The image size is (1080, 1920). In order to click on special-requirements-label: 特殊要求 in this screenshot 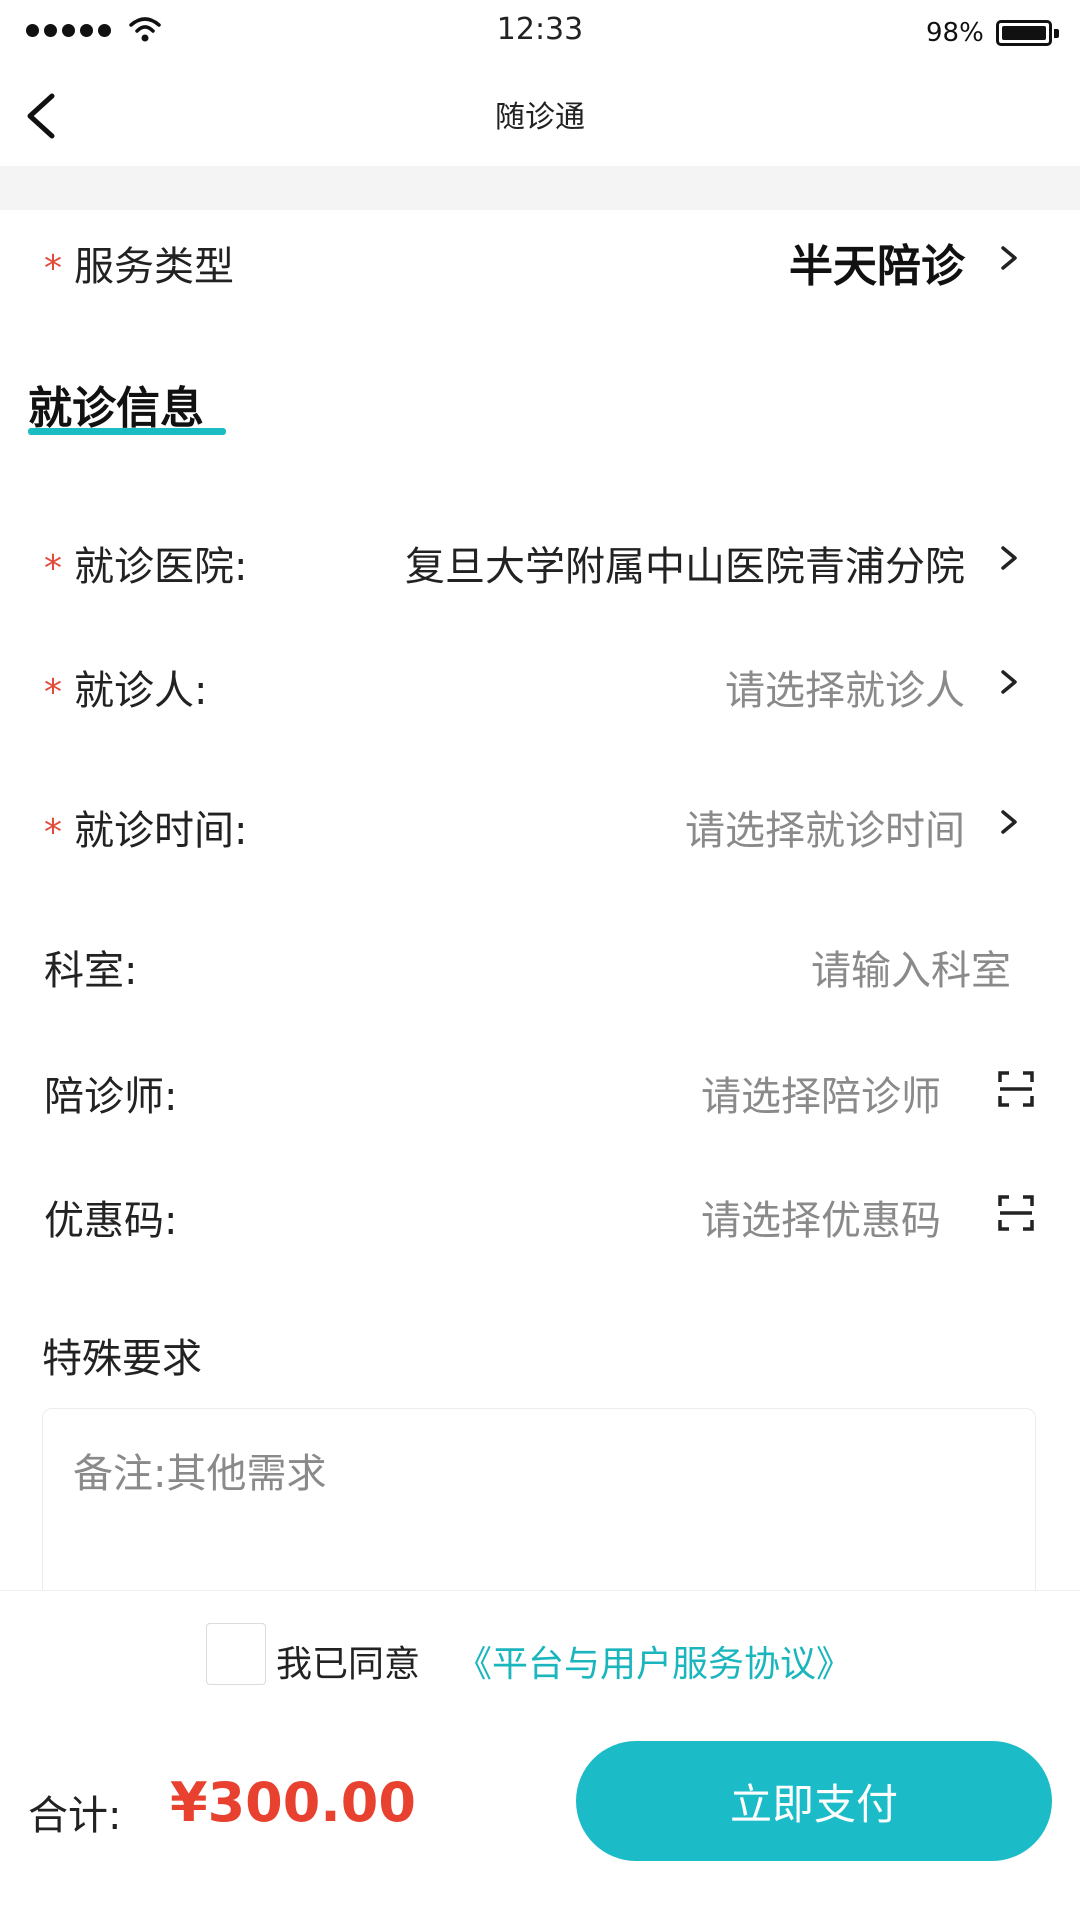, I will do `click(122, 1359)`.